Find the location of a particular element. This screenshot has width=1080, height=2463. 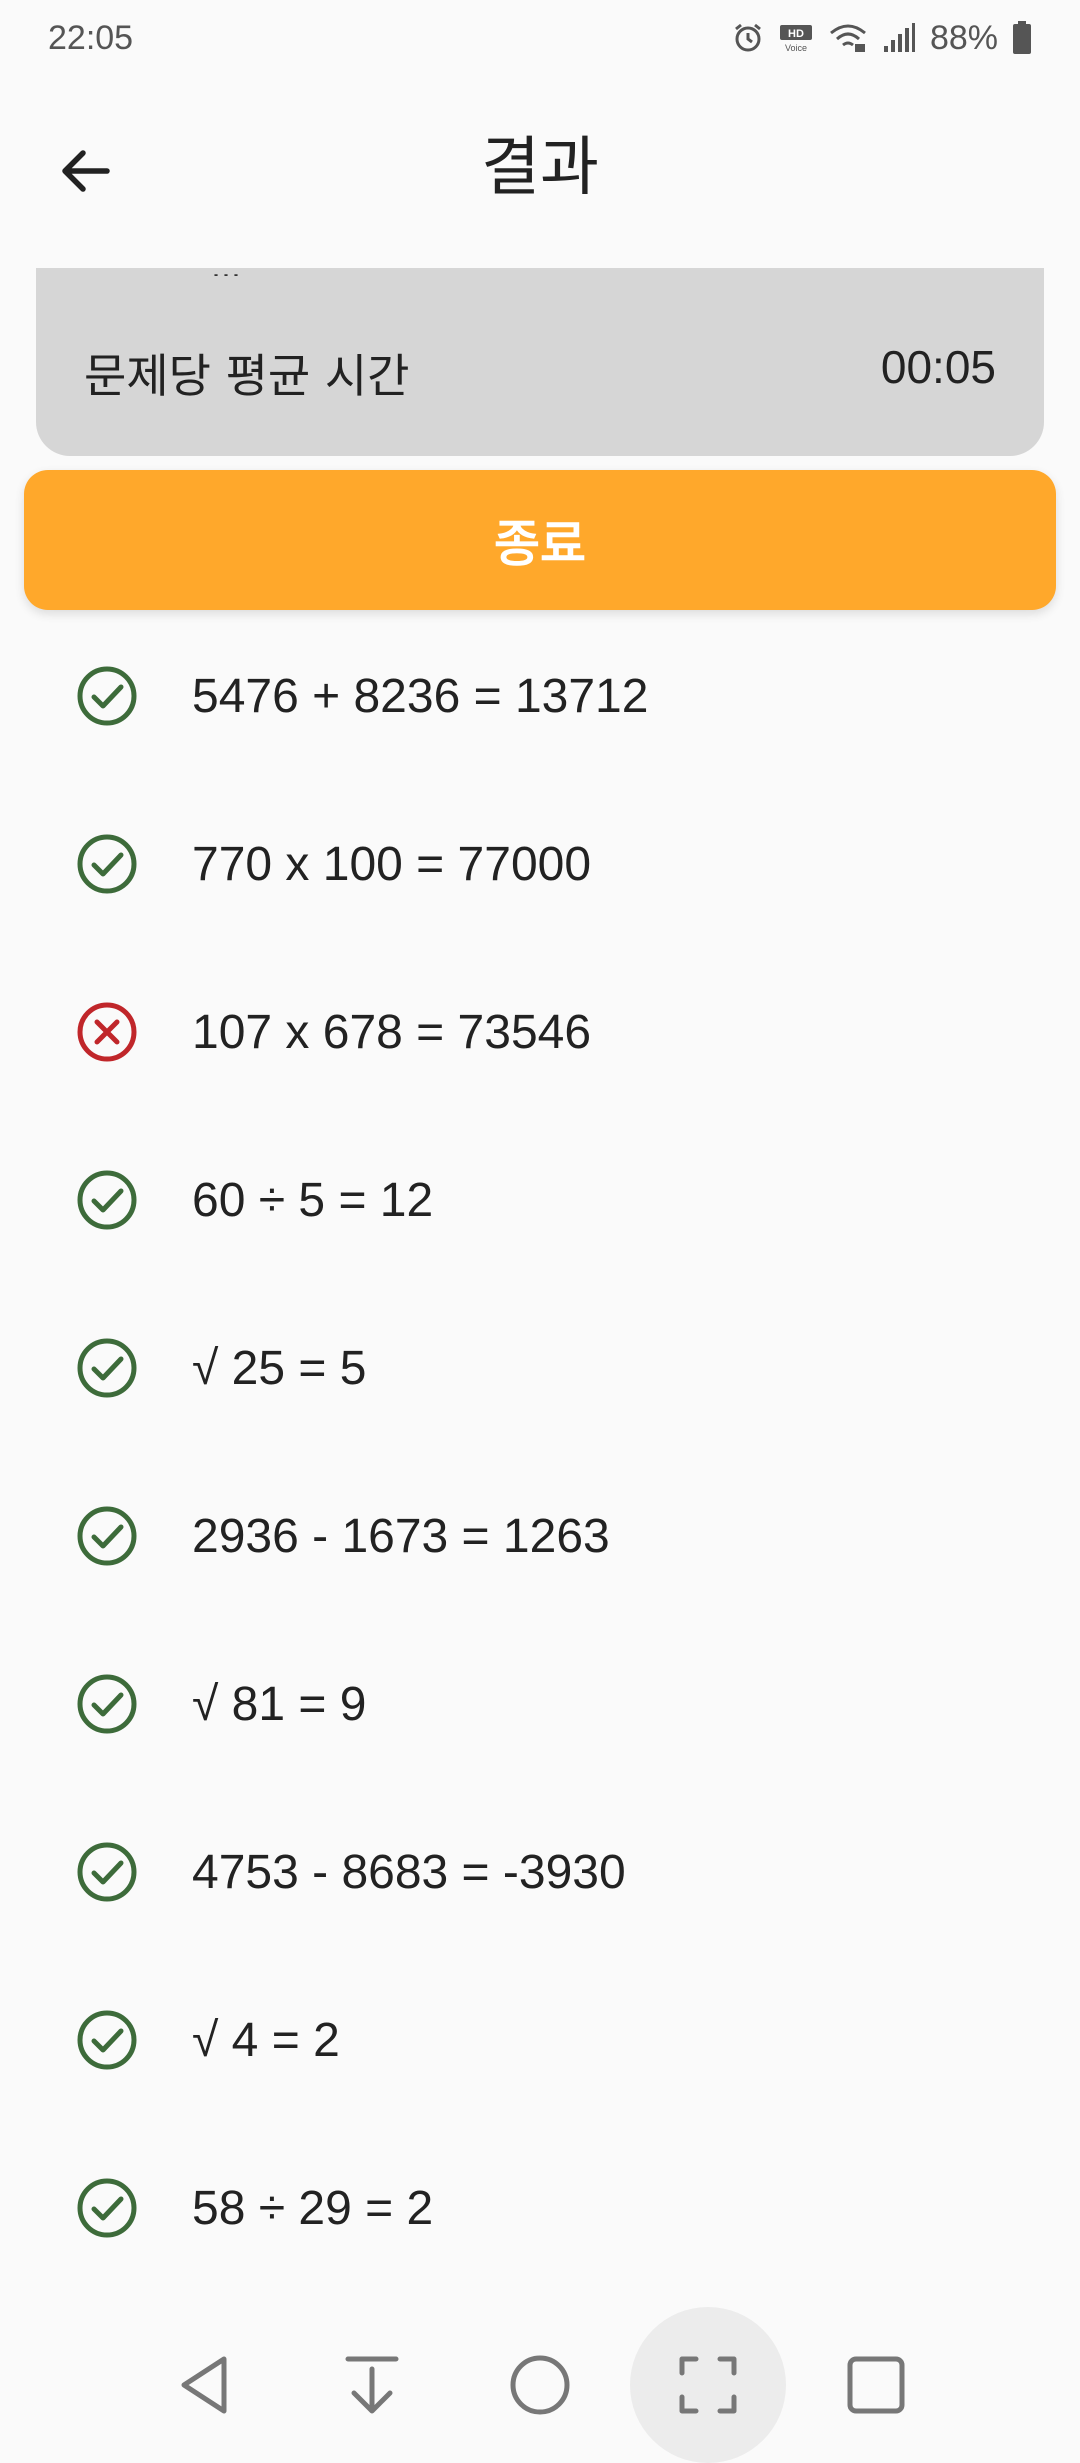

result-equation: 2936 - 1673 = 1263 is located at coordinates (401, 1536).